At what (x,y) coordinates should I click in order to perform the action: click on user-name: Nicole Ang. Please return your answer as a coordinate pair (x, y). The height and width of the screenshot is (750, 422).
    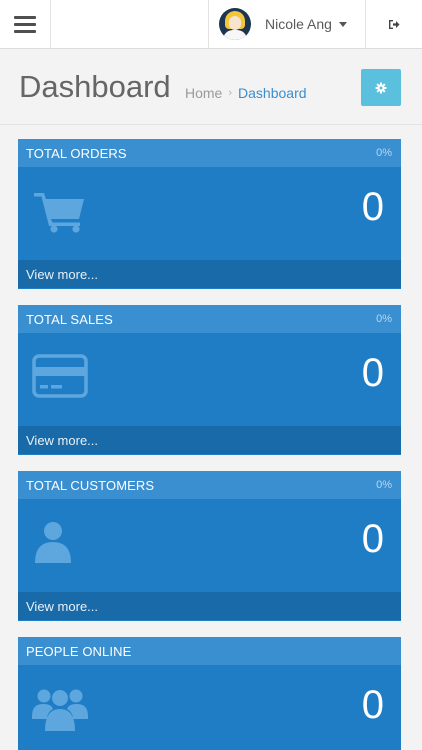
    Looking at the image, I should click on (298, 24).